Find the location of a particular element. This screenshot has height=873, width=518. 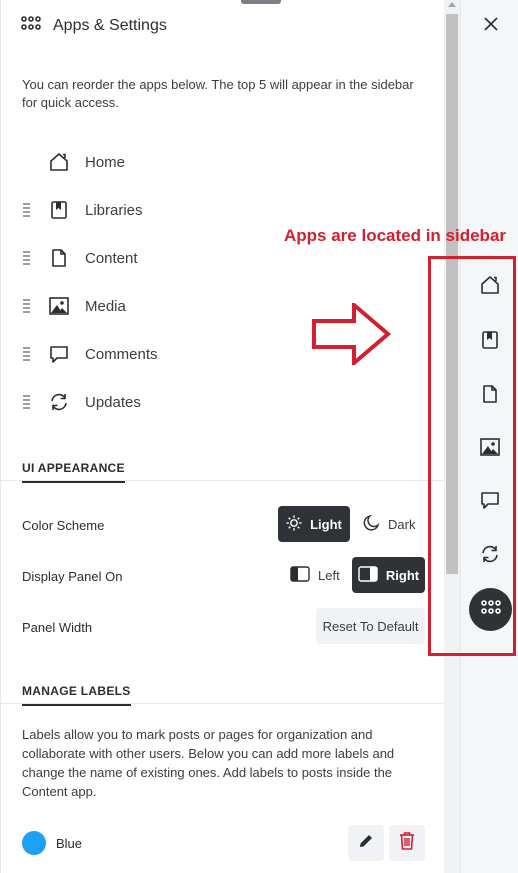

app-label-media: Media is located at coordinates (105, 306).